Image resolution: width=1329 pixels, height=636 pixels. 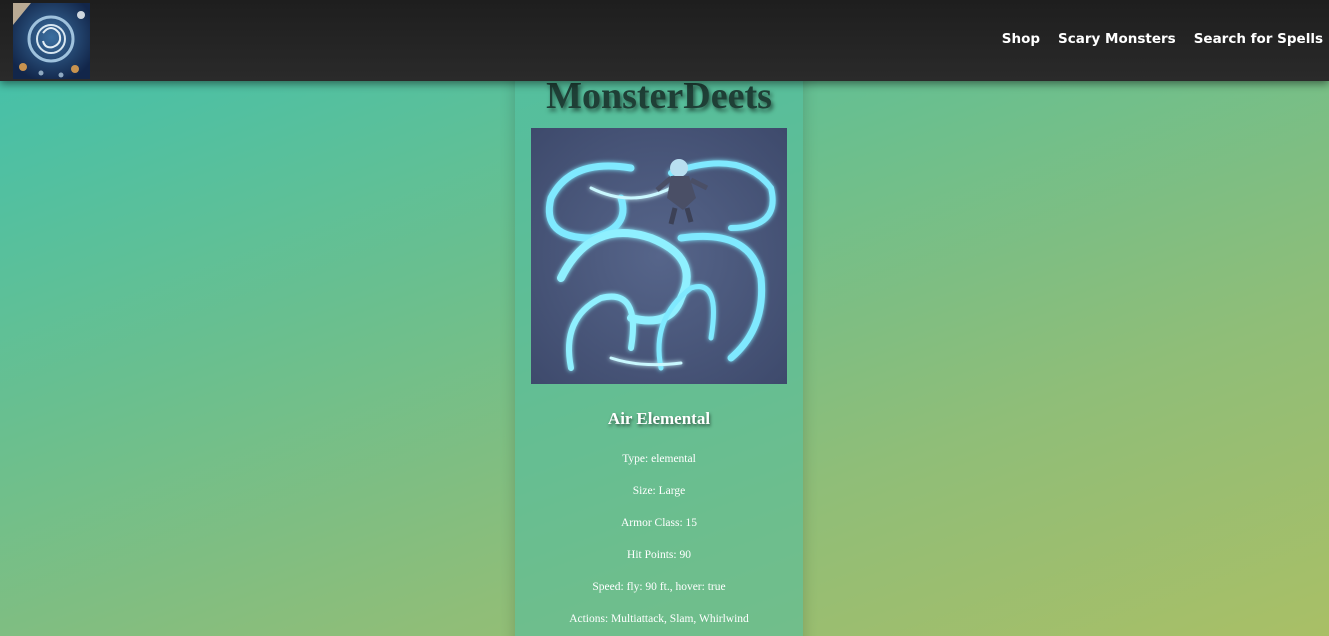 I want to click on site-logo, so click(x=51, y=41).